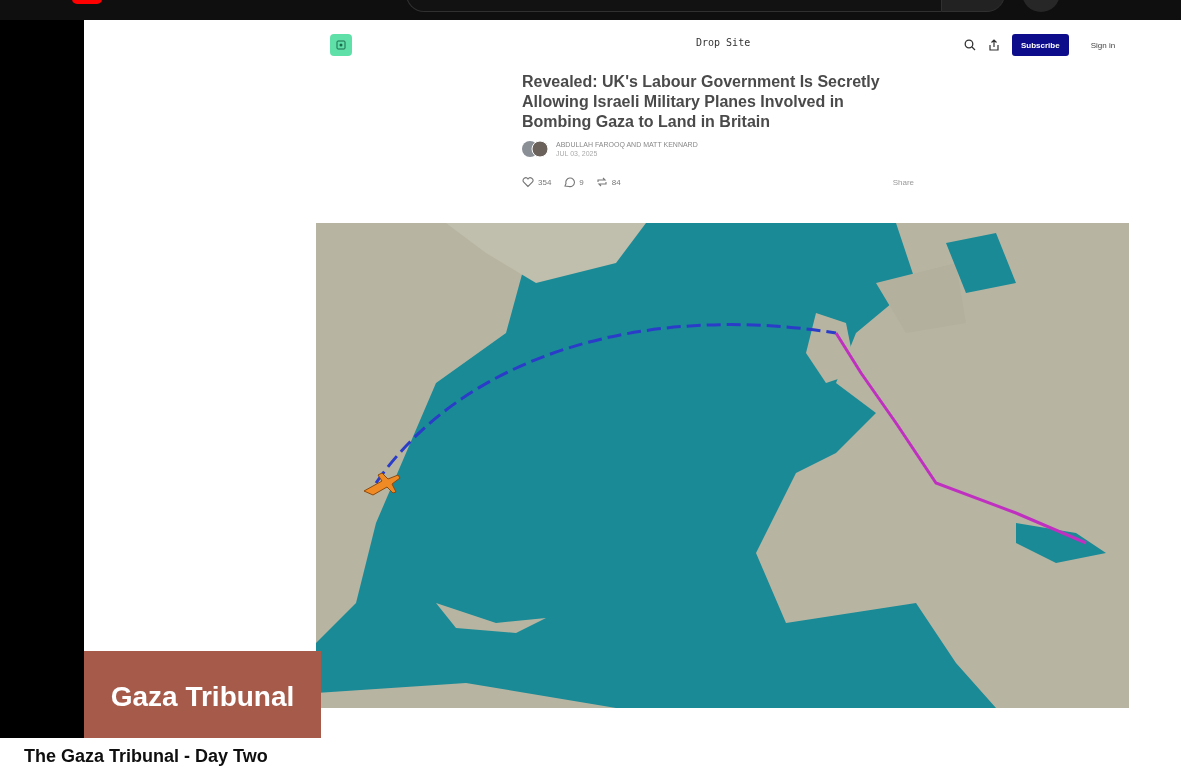  I want to click on search-icon, so click(970, 45).